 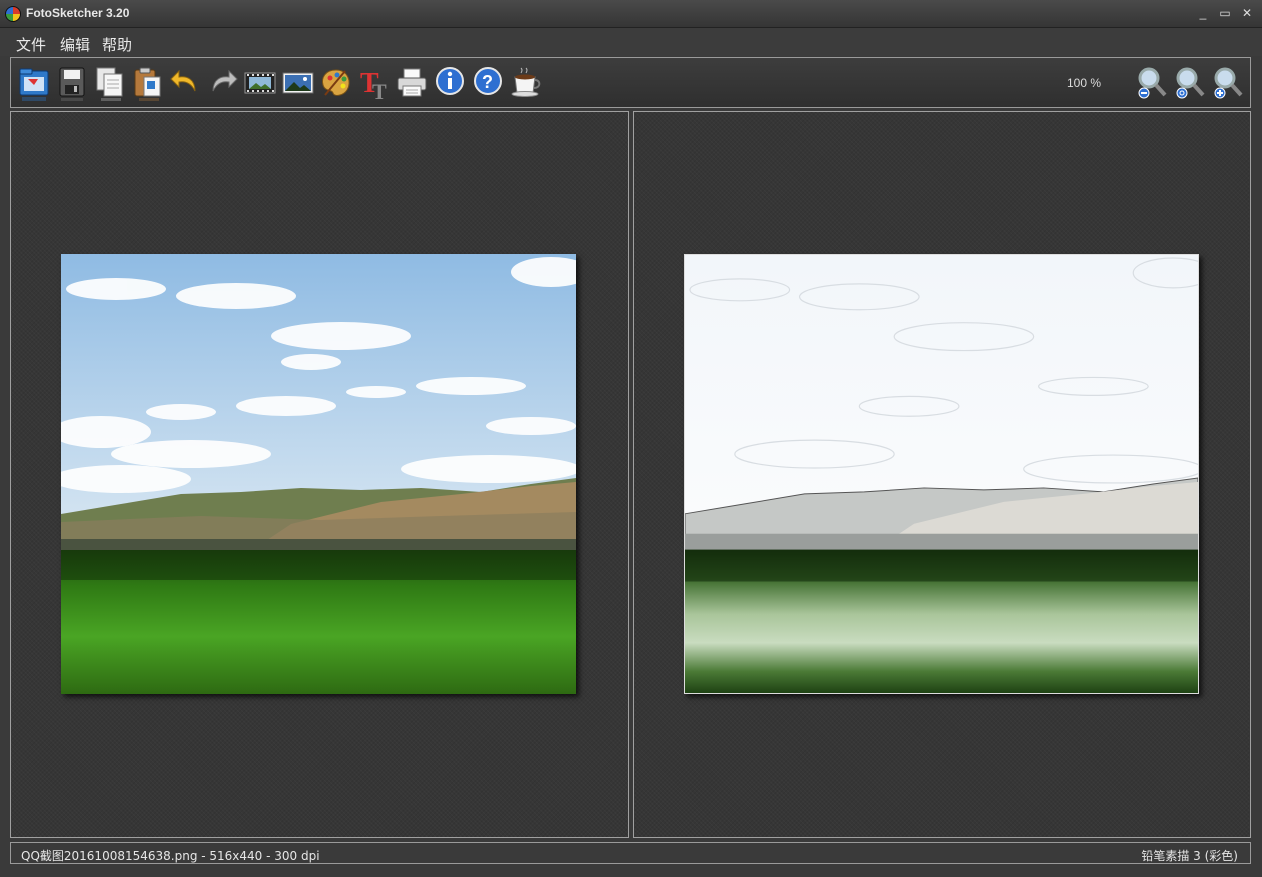 I want to click on close-button: ✕, so click(x=1247, y=13).